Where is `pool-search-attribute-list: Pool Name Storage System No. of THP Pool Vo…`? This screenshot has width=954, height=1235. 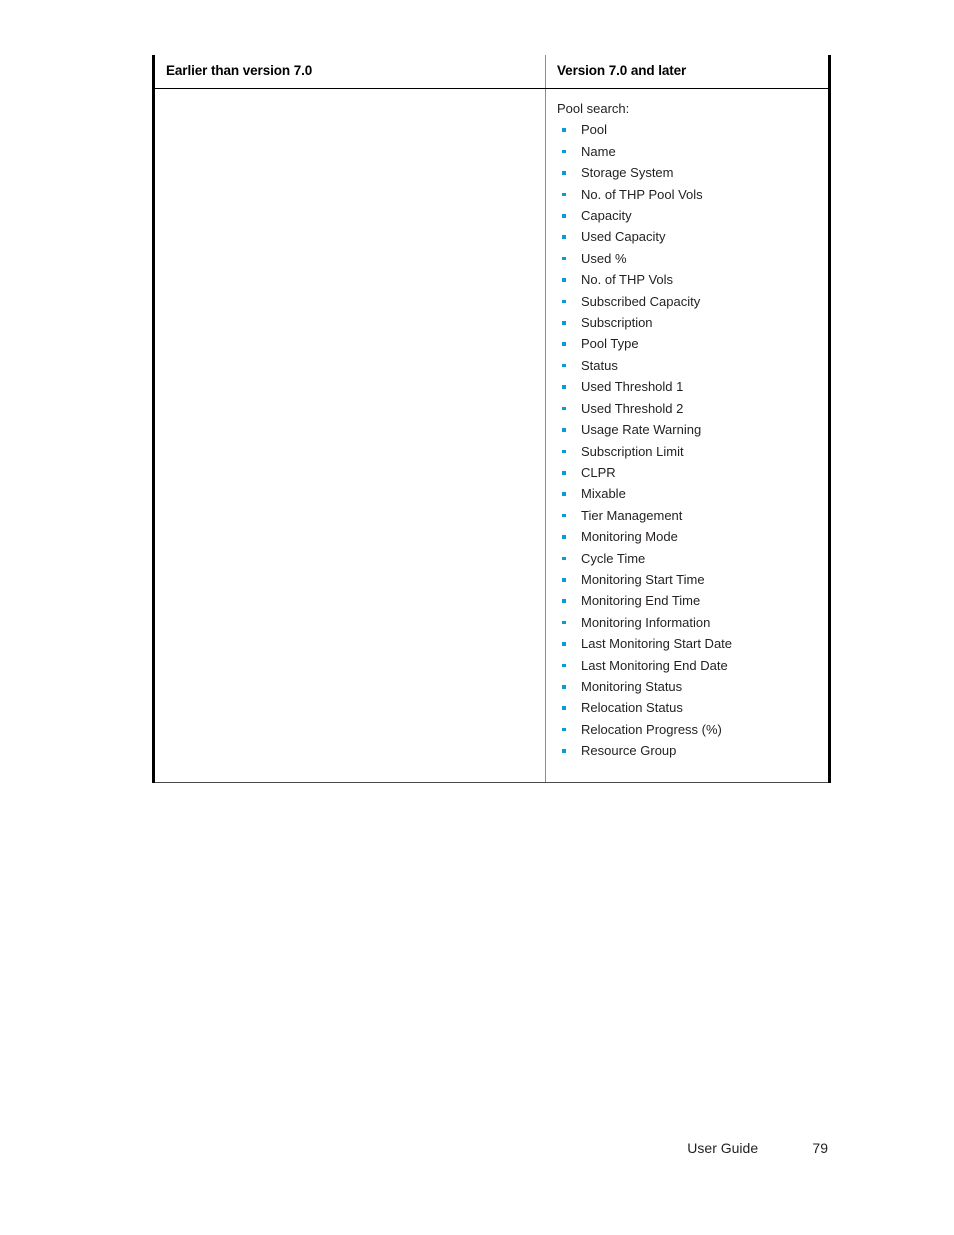
pool-search-attribute-list: Pool Name Storage System No. of THP Pool Vo… is located at coordinates (687, 440).